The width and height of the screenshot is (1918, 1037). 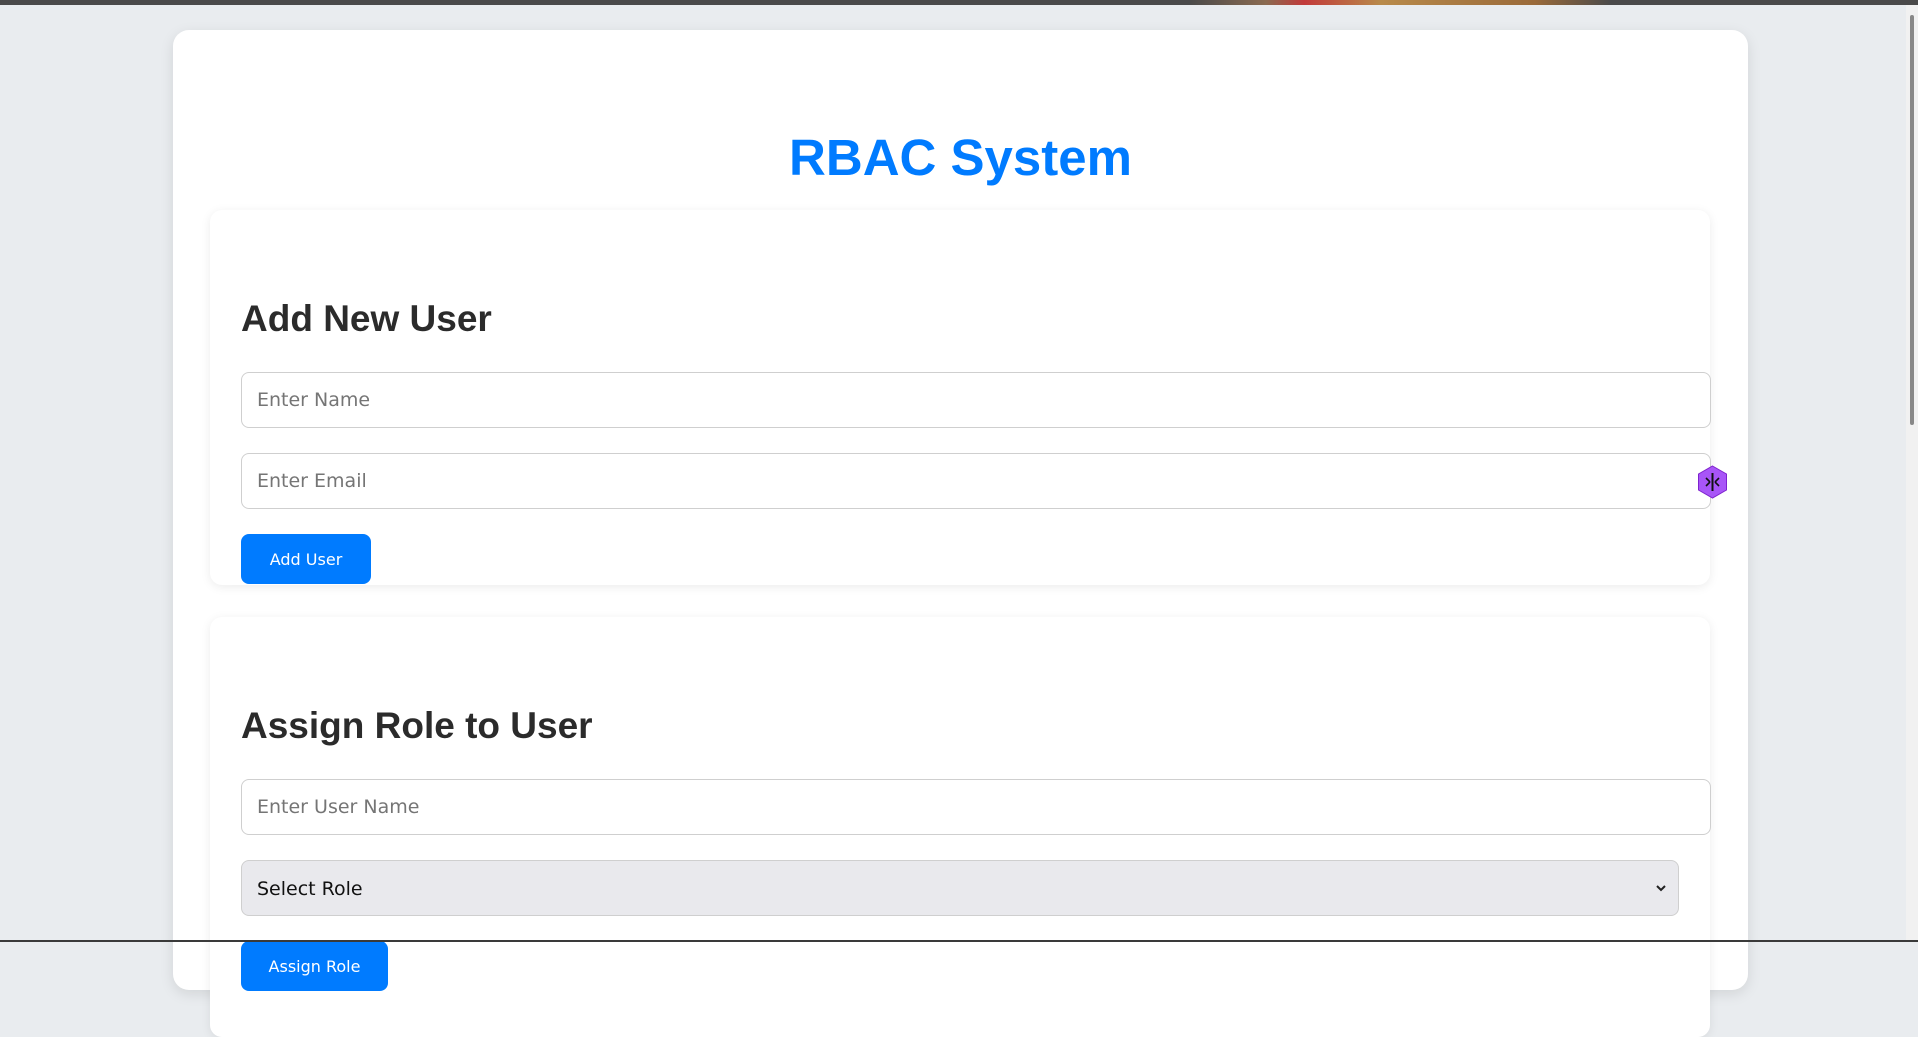 I want to click on chevron-down-icon, so click(x=1661, y=888).